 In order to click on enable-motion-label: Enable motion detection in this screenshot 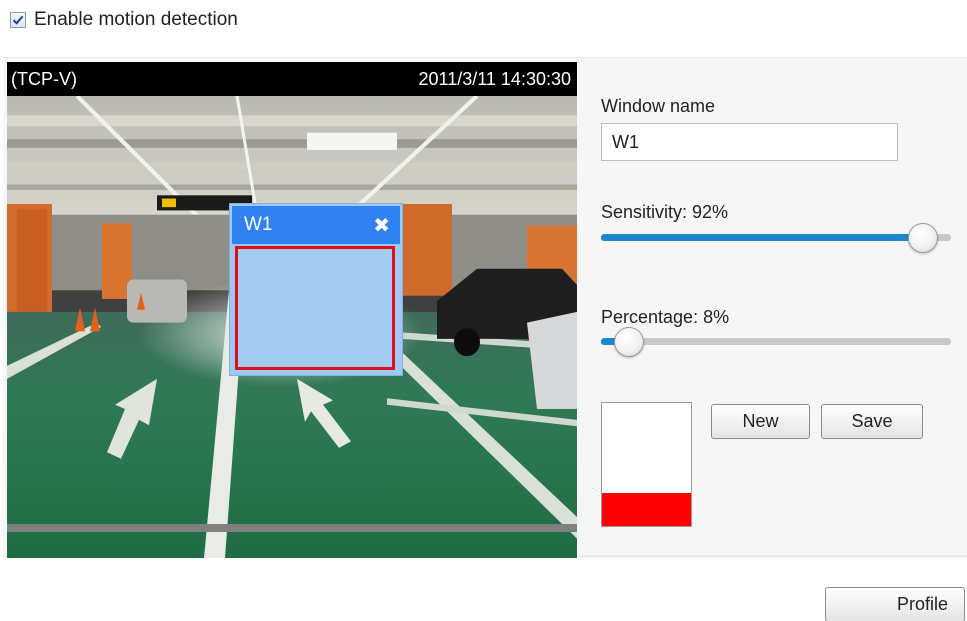, I will do `click(136, 19)`.